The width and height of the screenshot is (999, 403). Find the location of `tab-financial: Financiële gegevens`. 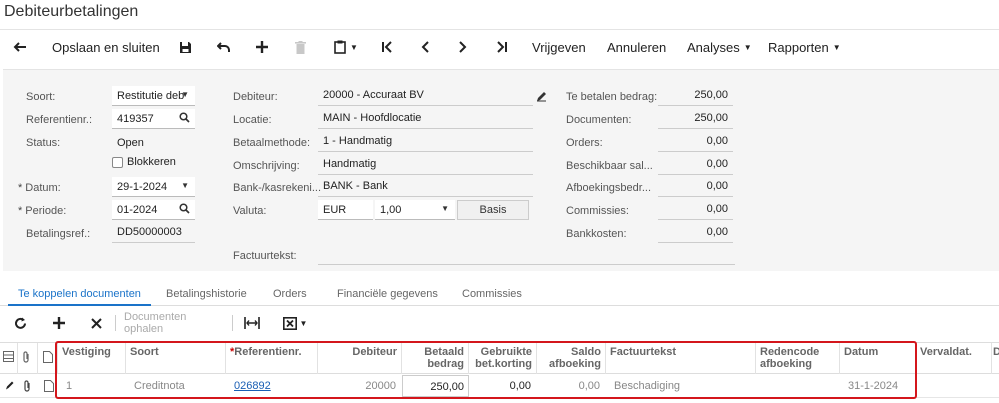

tab-financial: Financiële gegevens is located at coordinates (387, 295).